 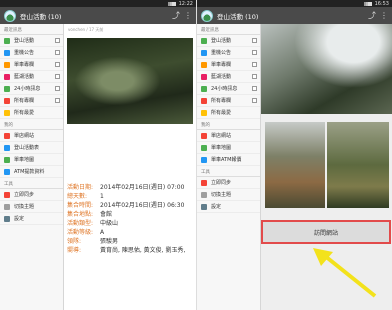 I want to click on info-key: 活動類型:, so click(x=80, y=223).